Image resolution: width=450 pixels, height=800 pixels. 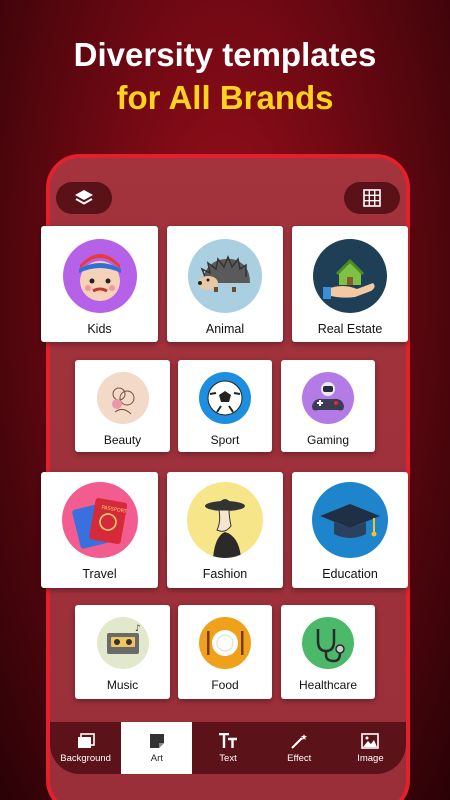 I want to click on layers-icon, so click(x=84, y=197).